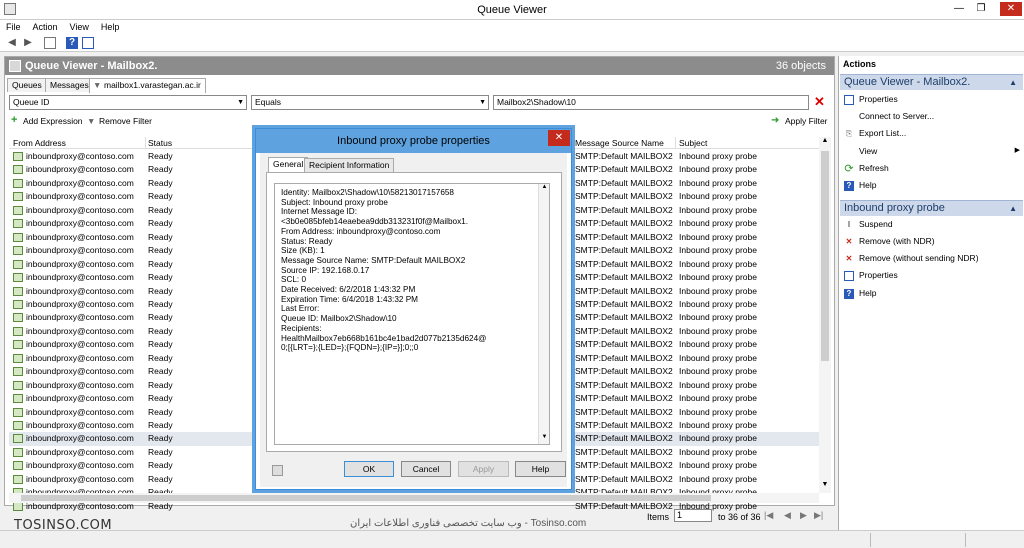 The height and width of the screenshot is (548, 1024). I want to click on tab-queues: Queues, so click(27, 85).